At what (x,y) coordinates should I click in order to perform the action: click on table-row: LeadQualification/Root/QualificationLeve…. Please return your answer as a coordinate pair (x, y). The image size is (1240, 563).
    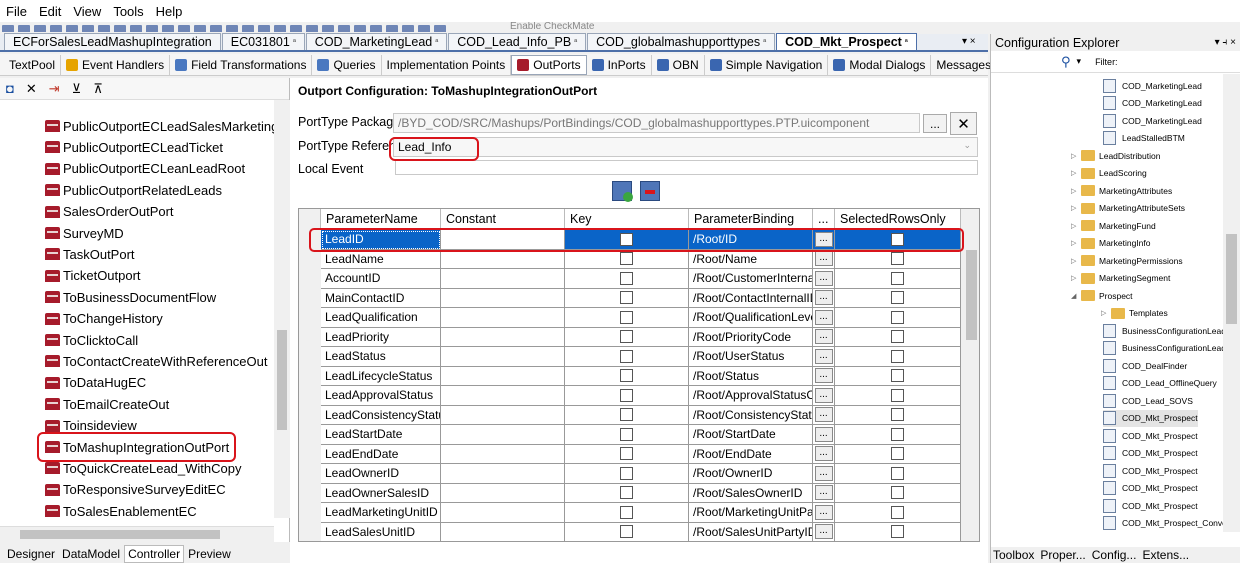
    Looking at the image, I should click on (630, 318).